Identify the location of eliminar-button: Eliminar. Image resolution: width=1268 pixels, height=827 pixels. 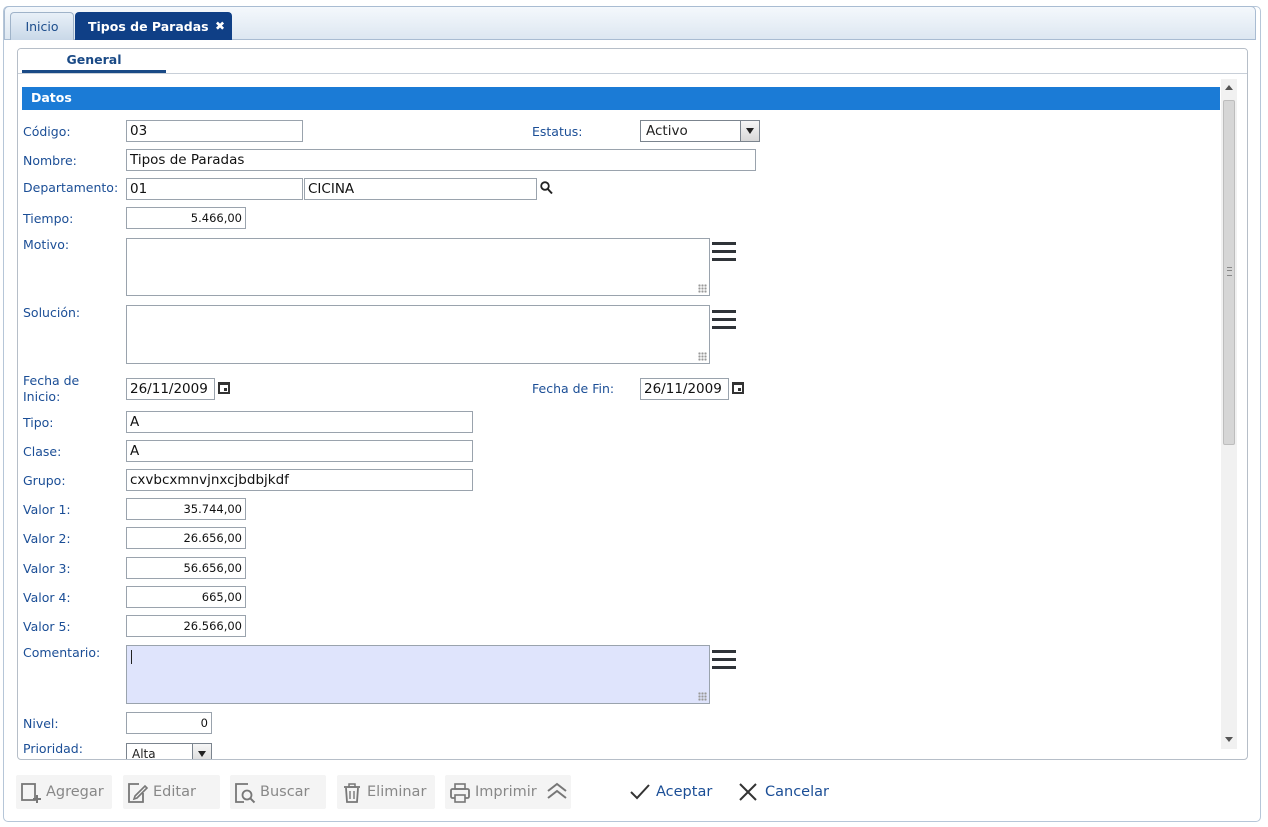
(386, 792).